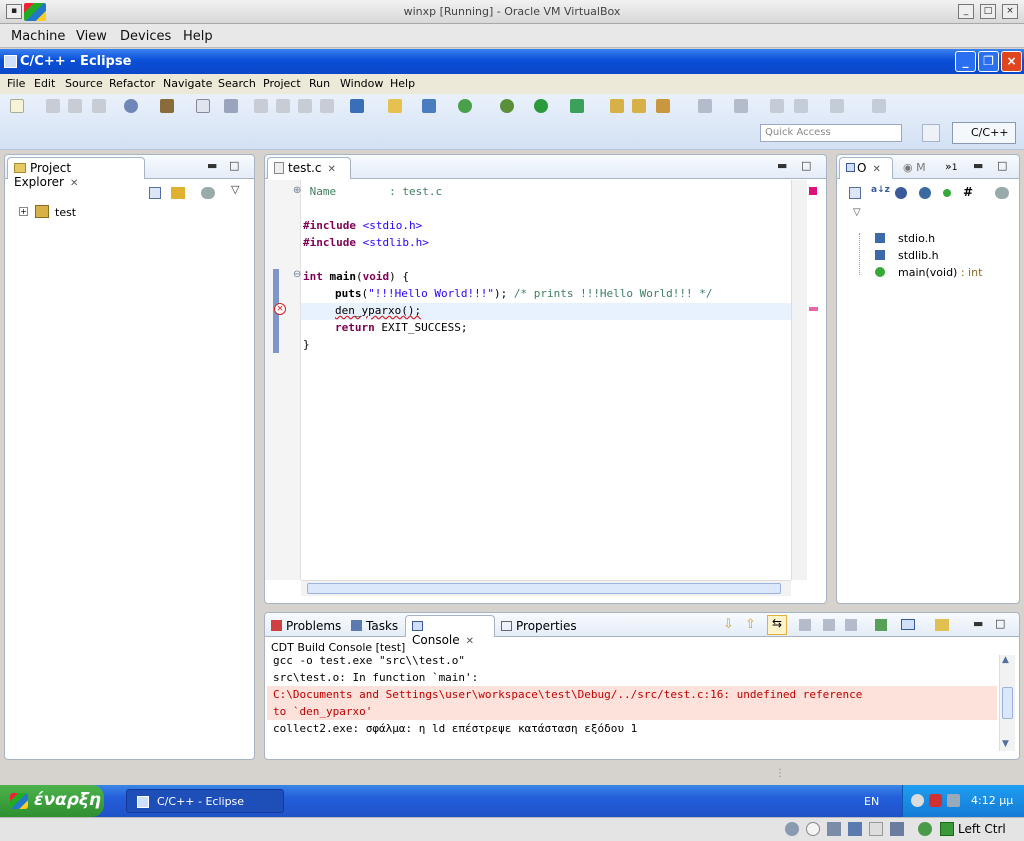 This screenshot has height=841, width=1024. I want to click on view-menu-icon: ▽, so click(857, 212).